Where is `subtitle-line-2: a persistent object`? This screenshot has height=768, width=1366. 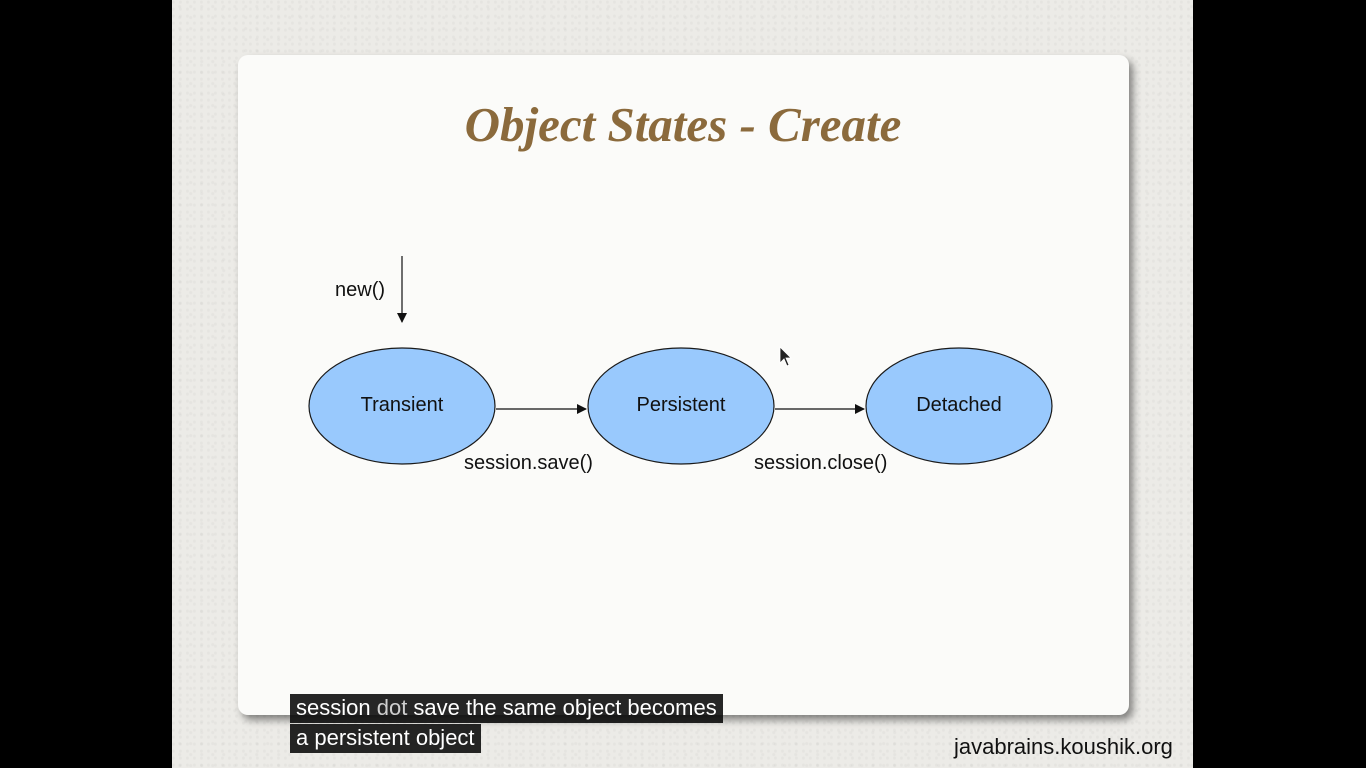
subtitle-line-2: a persistent object is located at coordinates (385, 738).